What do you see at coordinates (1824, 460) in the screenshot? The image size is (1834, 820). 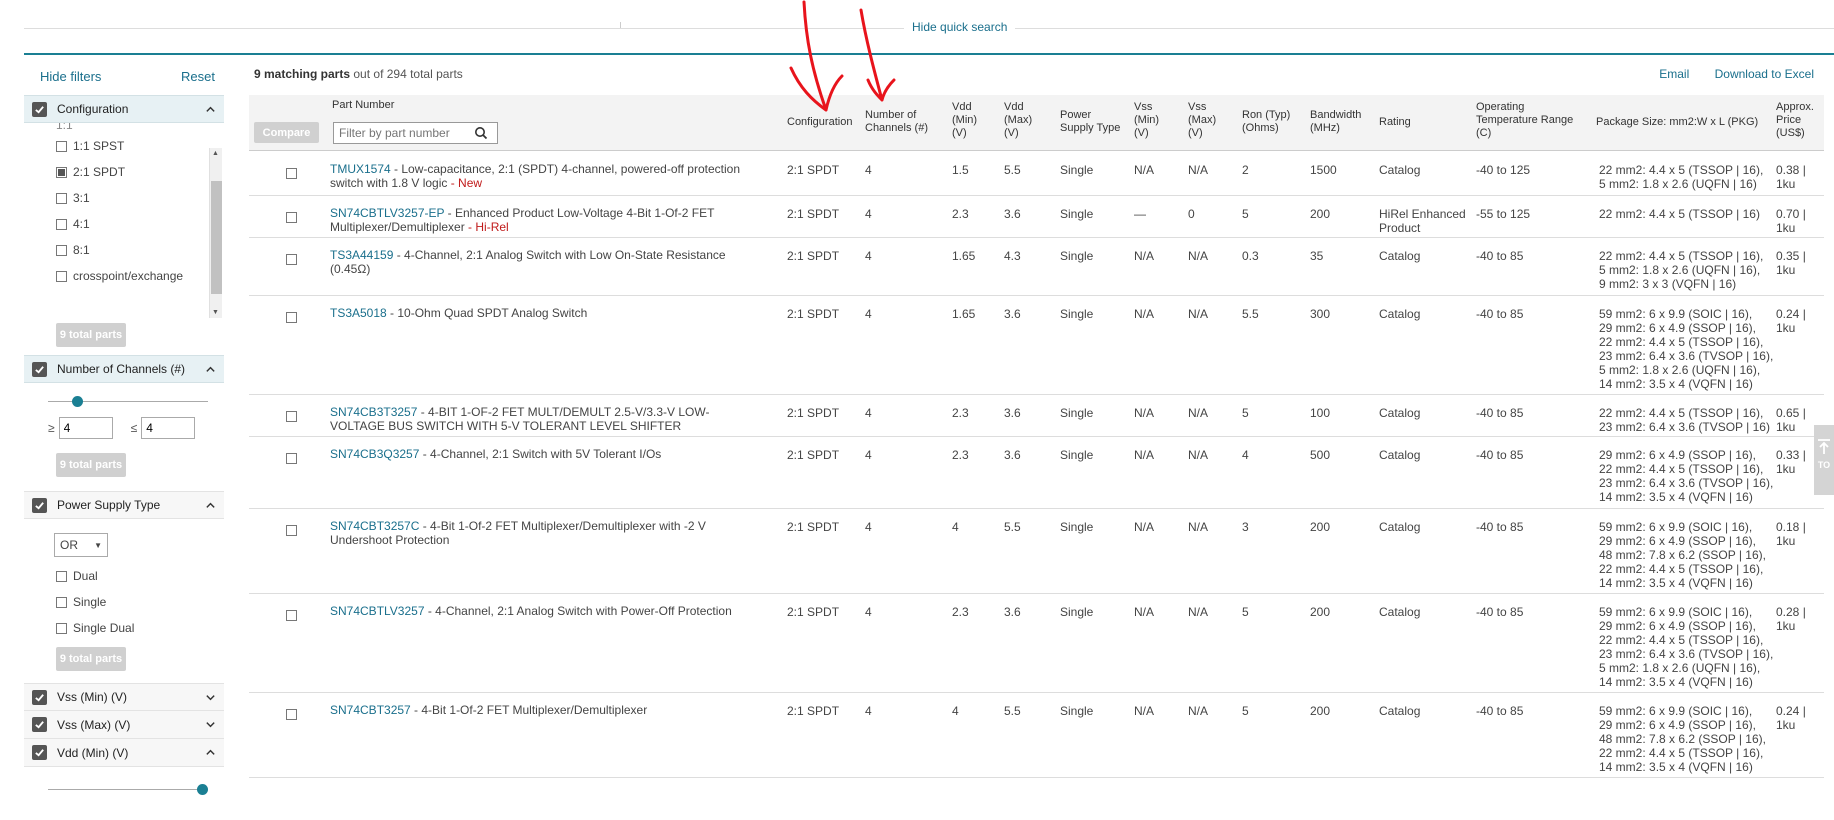 I see `back-to-top-tab: TO` at bounding box center [1824, 460].